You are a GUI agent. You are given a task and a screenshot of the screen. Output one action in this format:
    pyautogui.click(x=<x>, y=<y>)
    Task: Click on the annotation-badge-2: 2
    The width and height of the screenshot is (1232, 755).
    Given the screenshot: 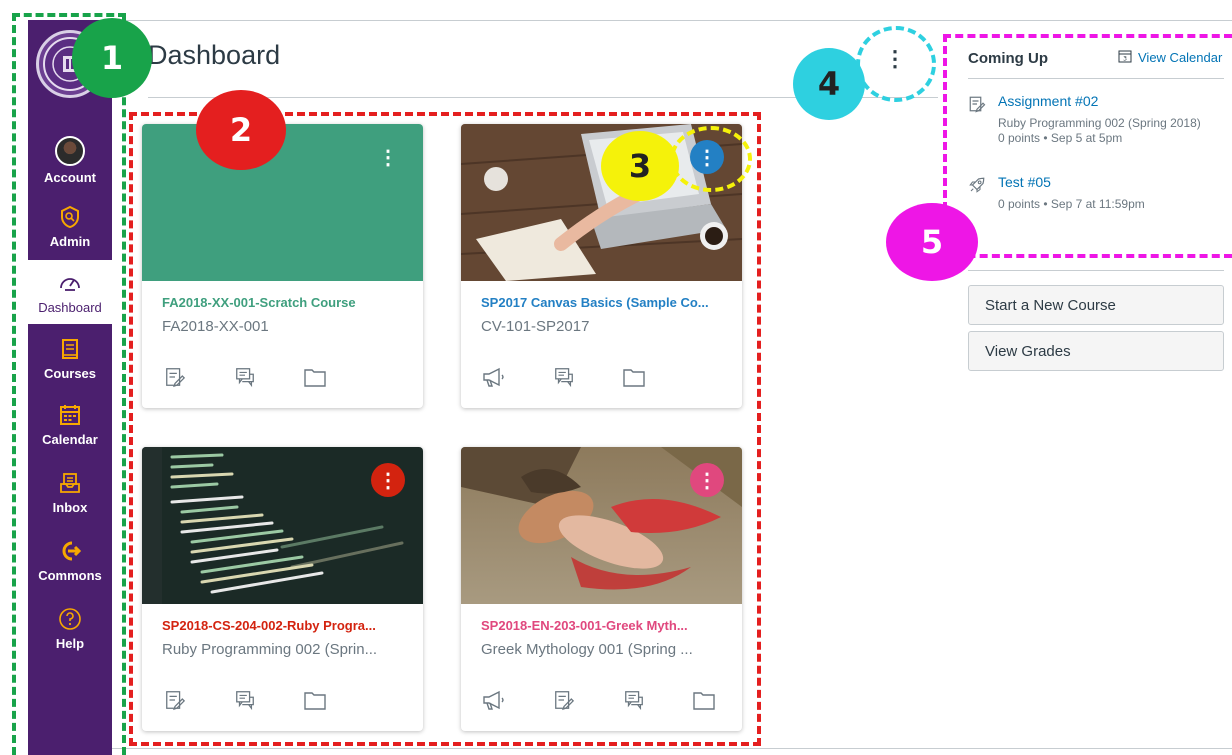 What is the action you would take?
    pyautogui.click(x=241, y=130)
    